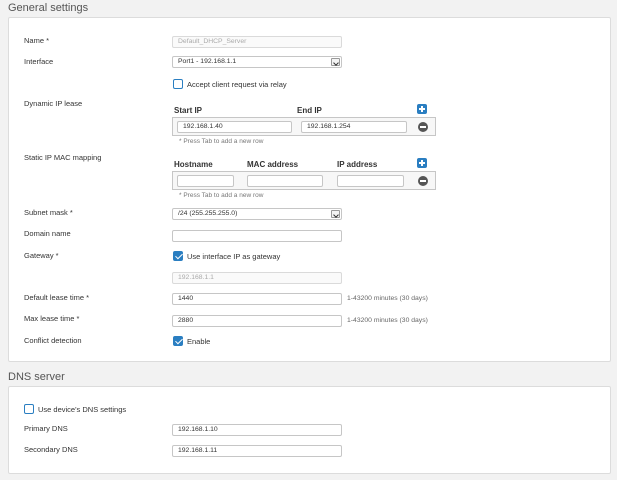 Image resolution: width=617 pixels, height=480 pixels. I want to click on static-hint: * Press Tab to add a new row, so click(221, 195).